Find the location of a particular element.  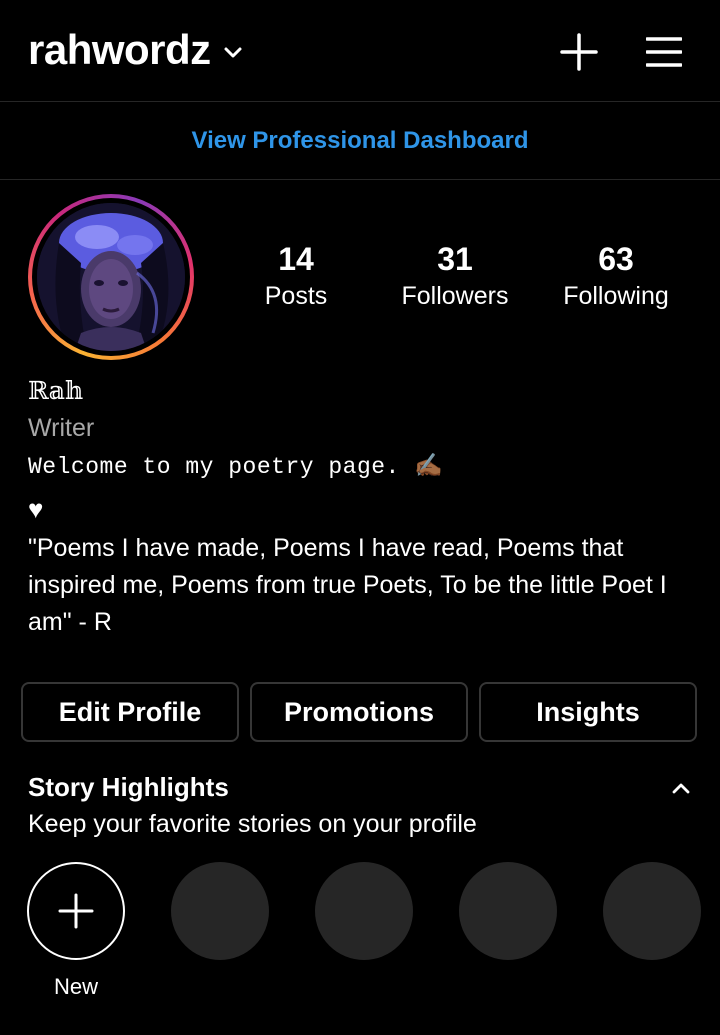

following-count: 63 is located at coordinates (616, 259).